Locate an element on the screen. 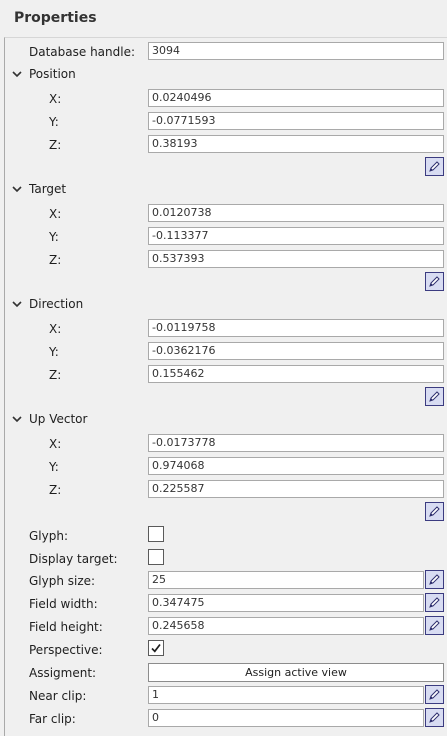 This screenshot has width=447, height=736. direction-z-row: Z: 0.155462 is located at coordinates (226, 375).